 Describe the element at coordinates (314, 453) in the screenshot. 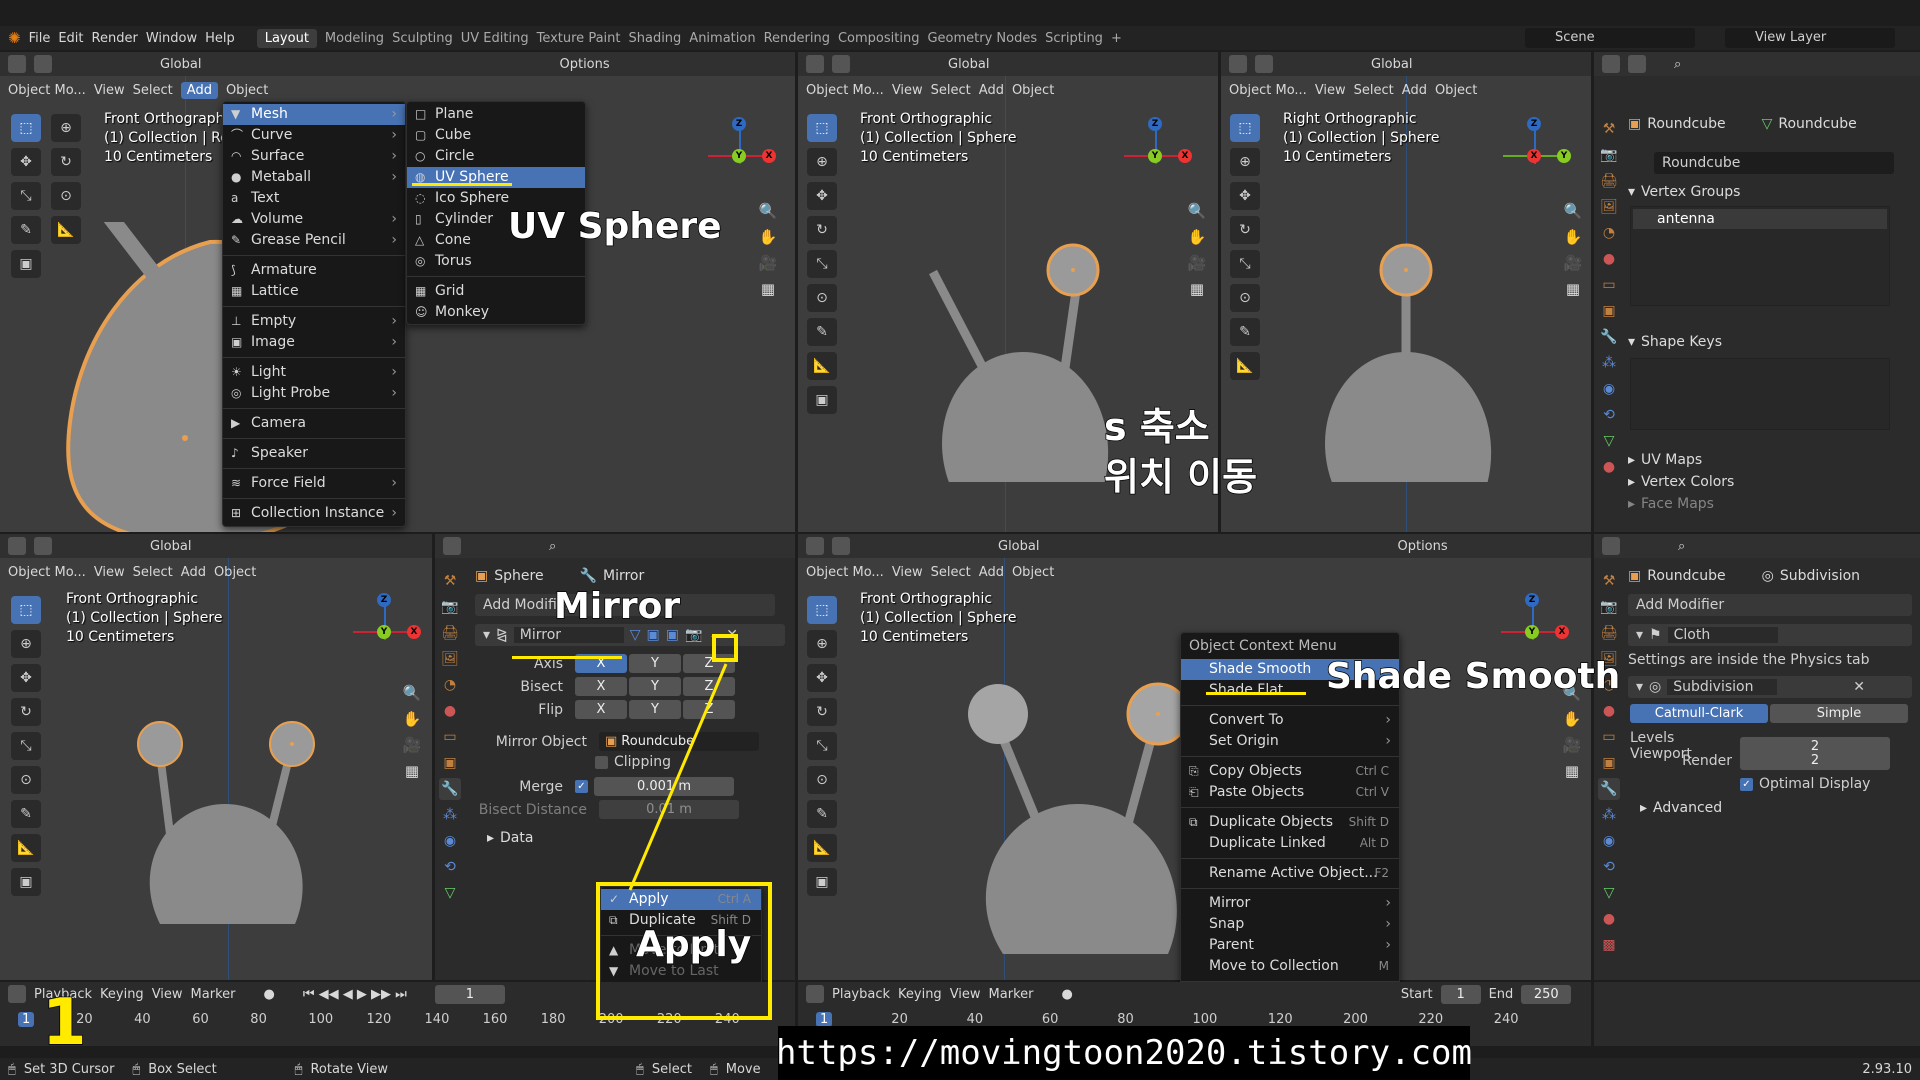

I see `add-menu-item-speaker: ♪ Speaker` at that location.